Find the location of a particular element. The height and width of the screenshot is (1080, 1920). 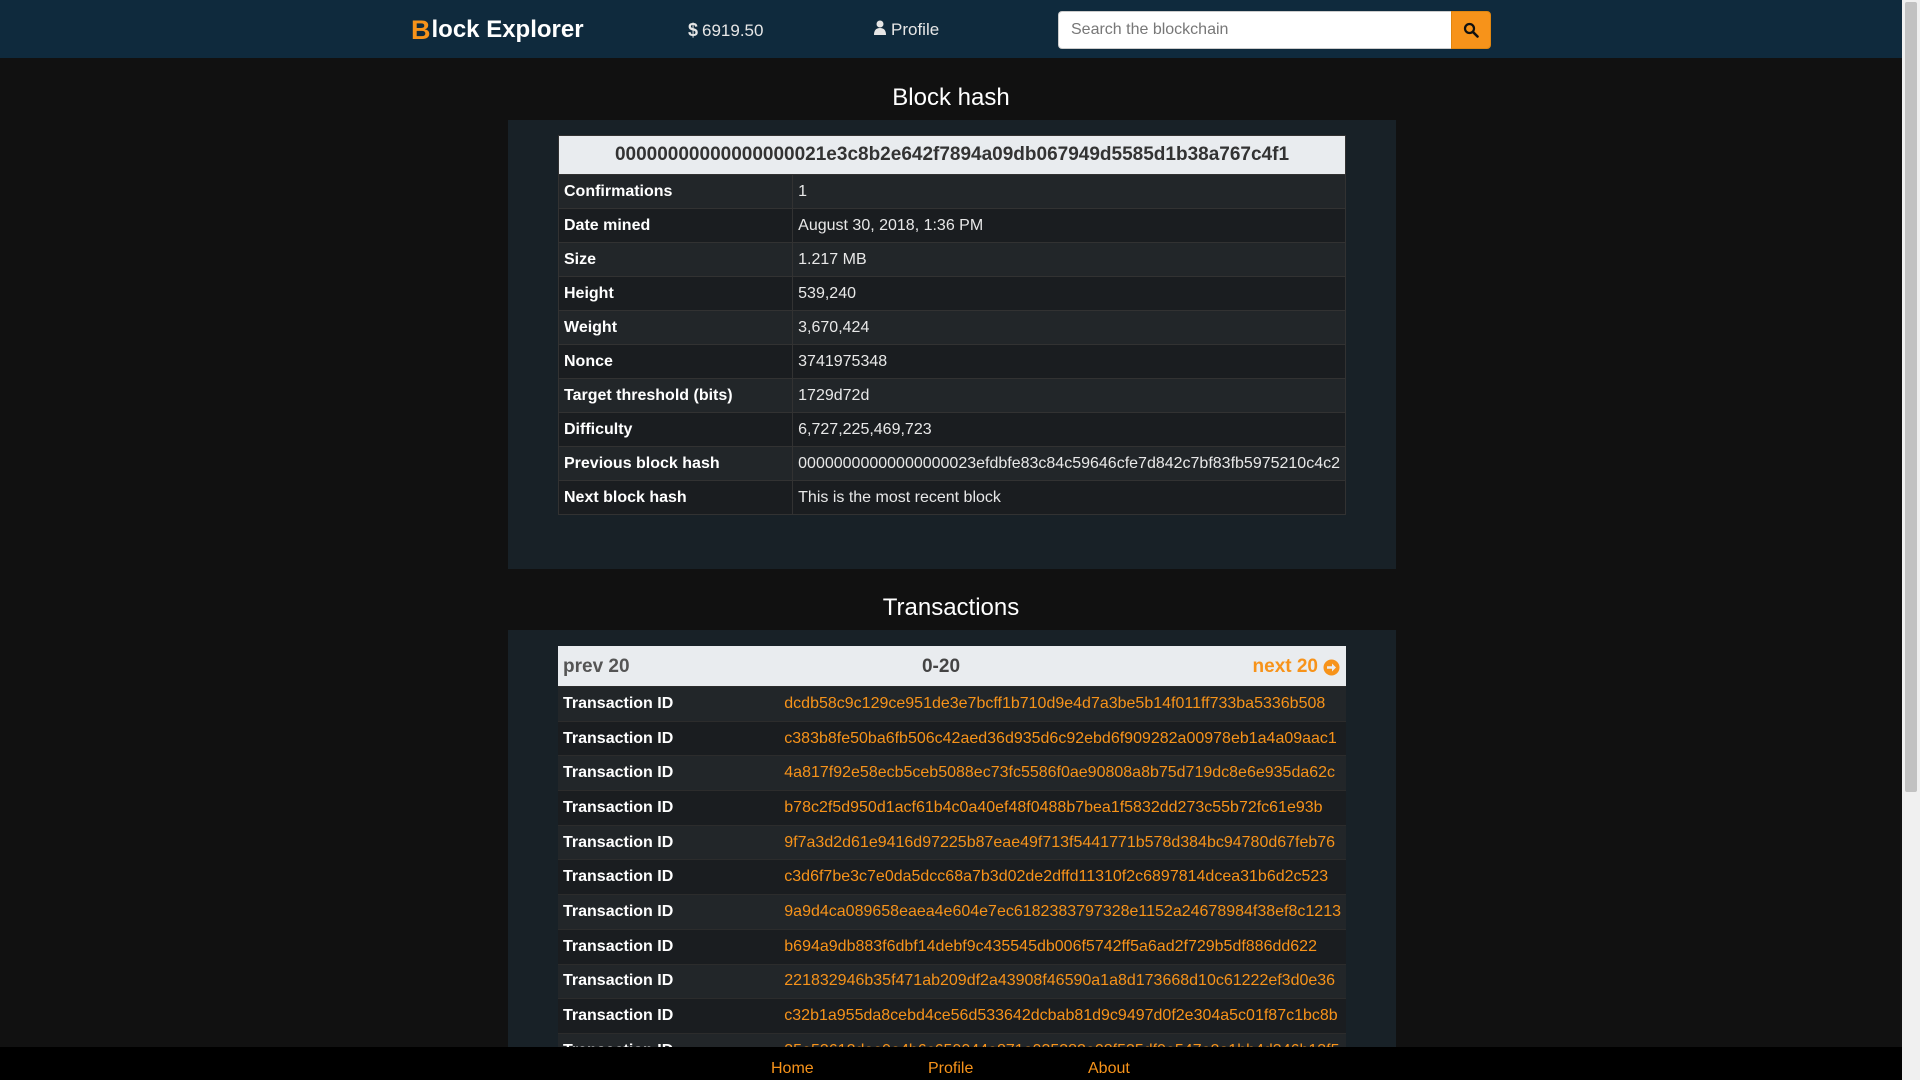

arrow-circle-right-icon is located at coordinates (1331, 667).